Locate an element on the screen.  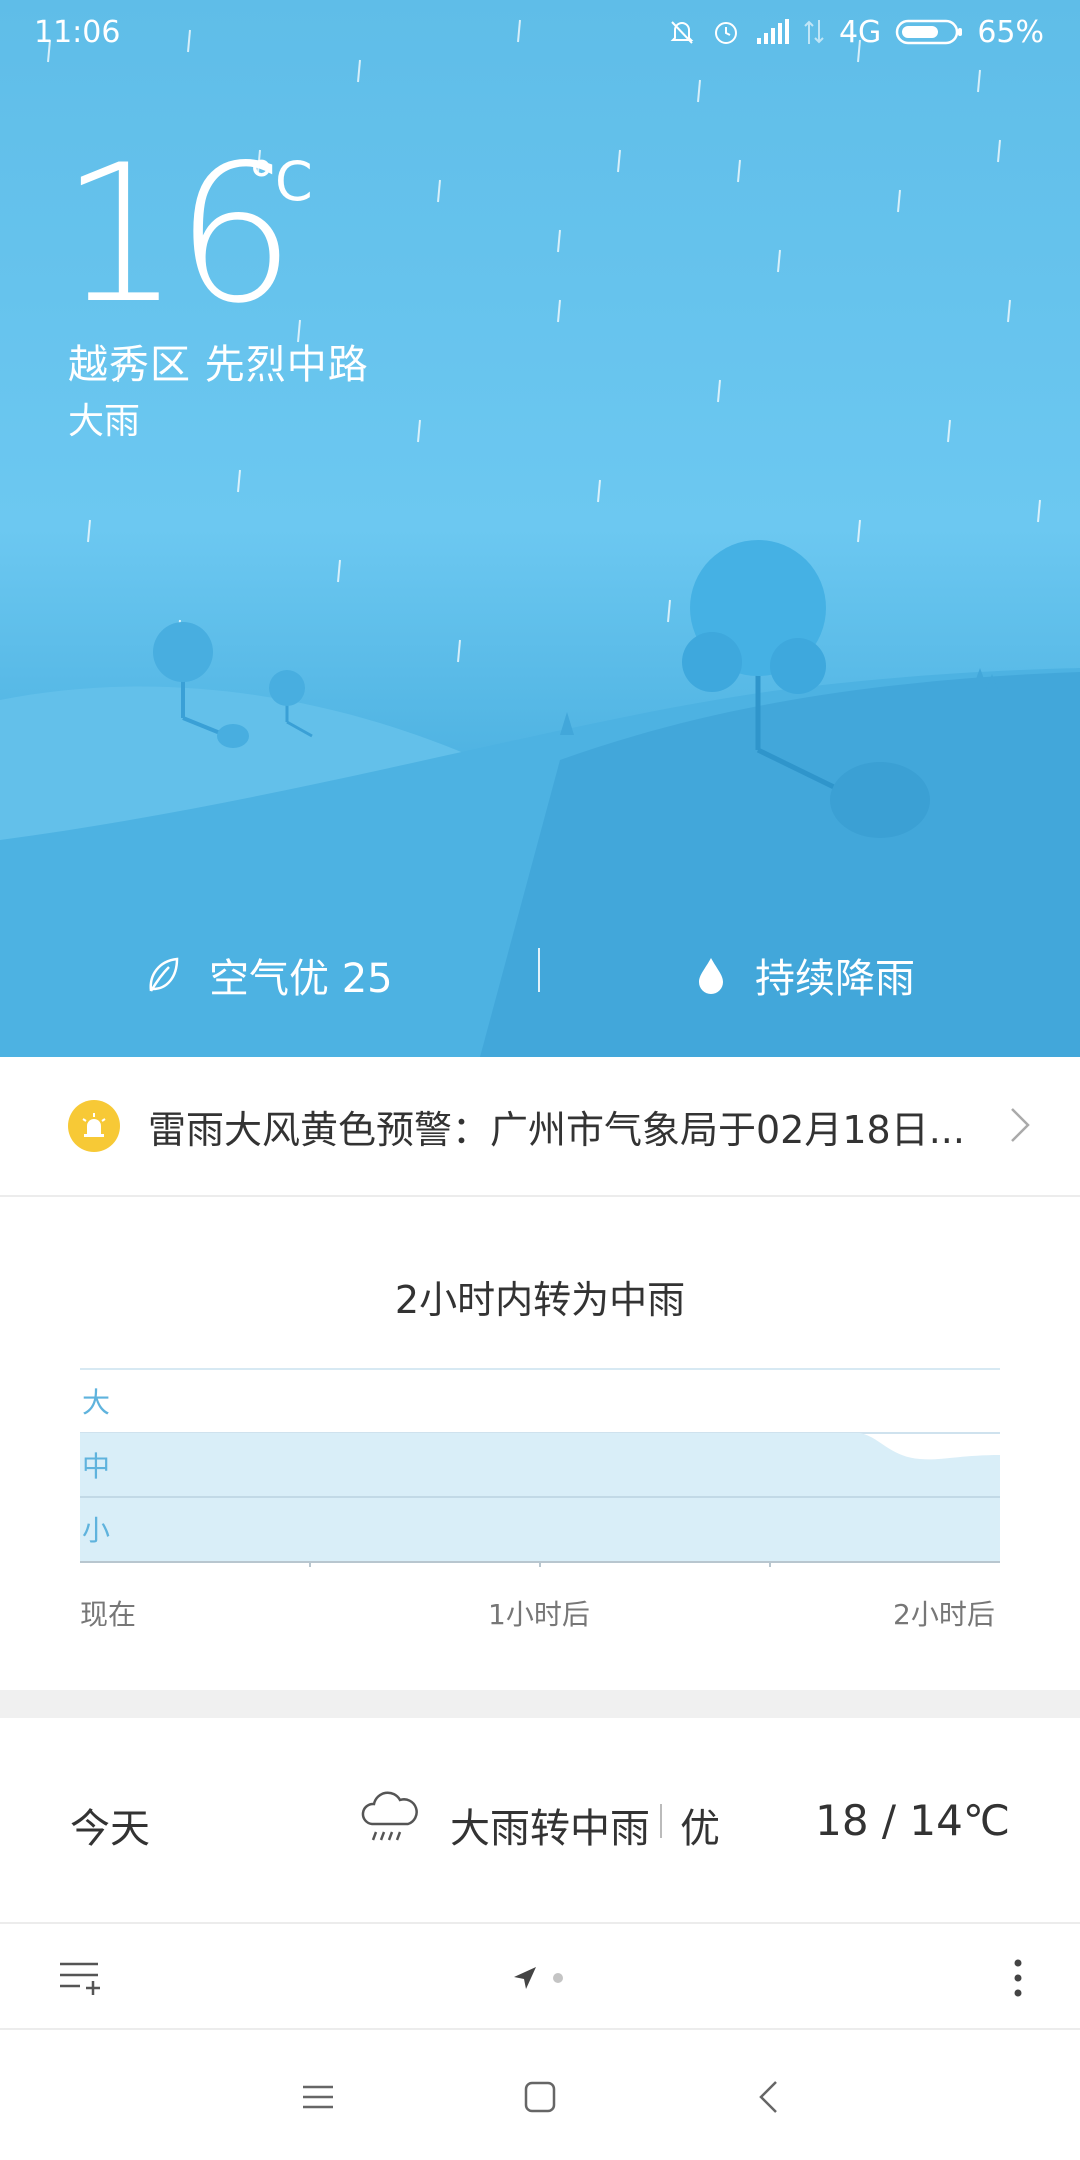
x-label-1h: 1小时后 is located at coordinates (539, 1614).